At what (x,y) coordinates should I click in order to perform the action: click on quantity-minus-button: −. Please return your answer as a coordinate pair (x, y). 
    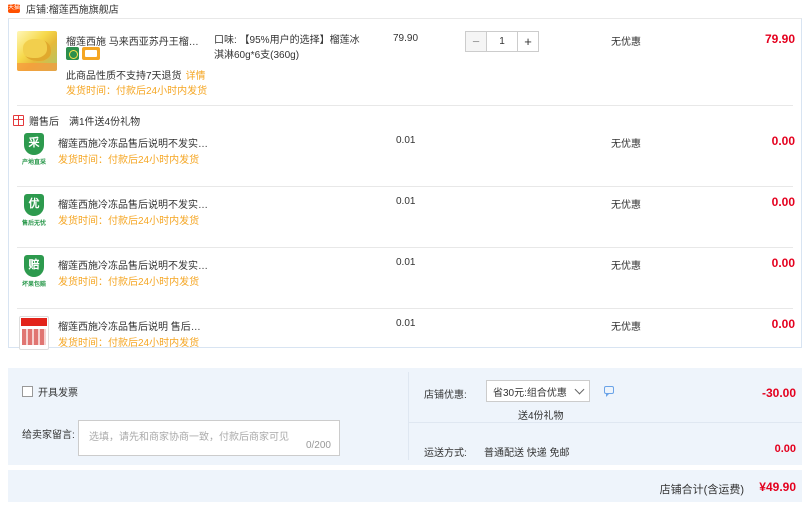
    Looking at the image, I should click on (476, 41).